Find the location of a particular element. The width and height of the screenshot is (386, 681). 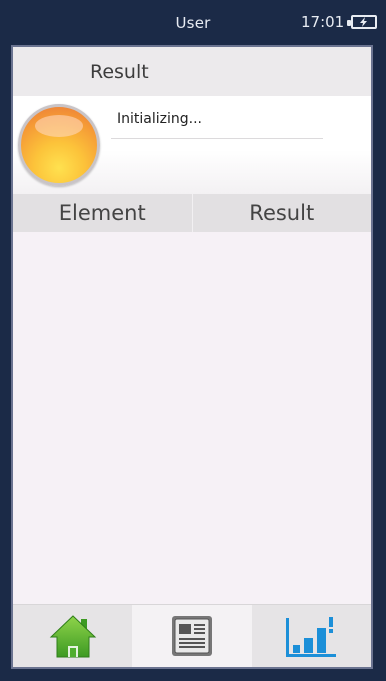

nav-results-button is located at coordinates (311, 636).